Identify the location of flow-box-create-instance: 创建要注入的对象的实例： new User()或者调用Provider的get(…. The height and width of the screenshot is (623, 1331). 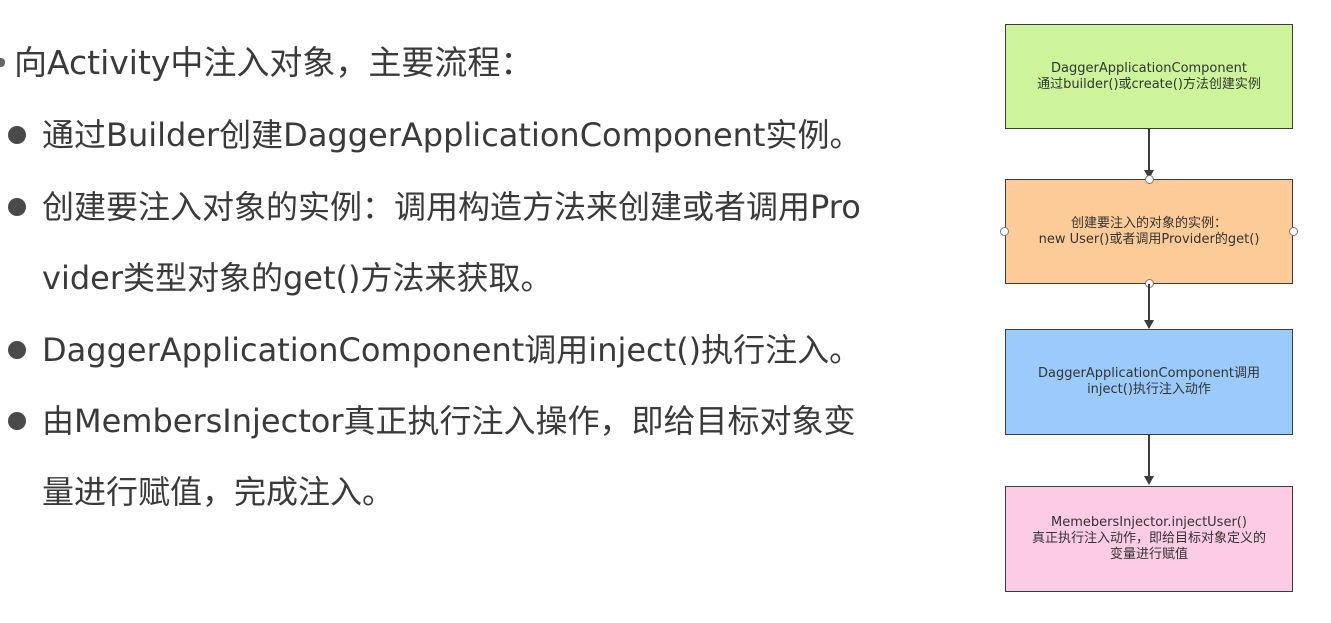
(1149, 231).